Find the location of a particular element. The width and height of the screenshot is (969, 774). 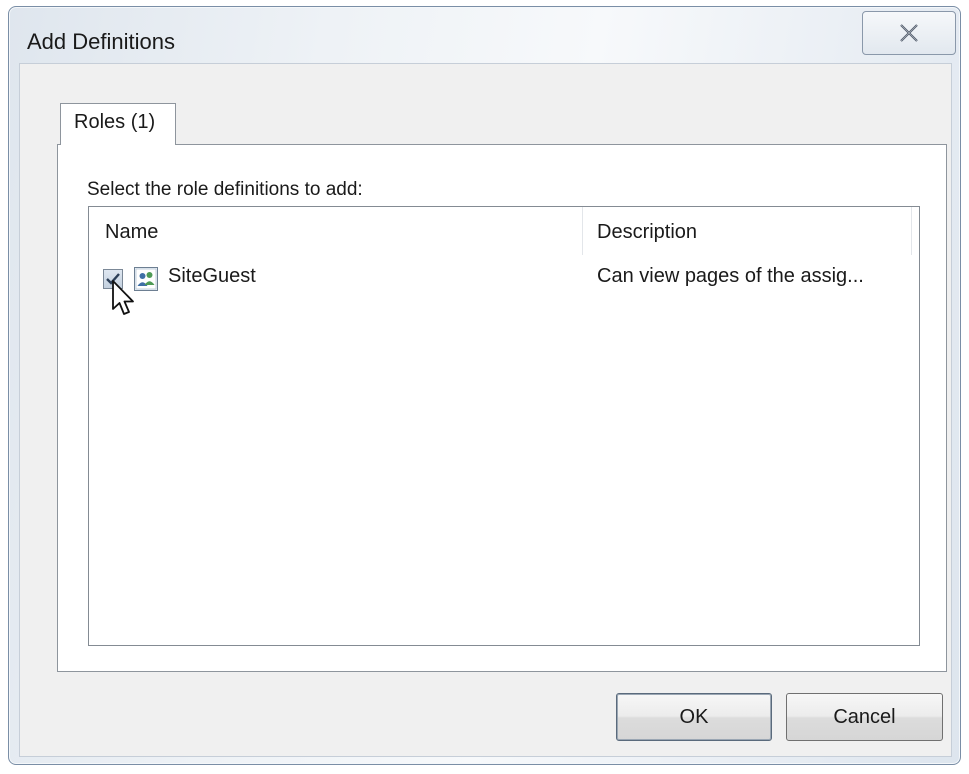

column-header-description: Description is located at coordinates (748, 231).